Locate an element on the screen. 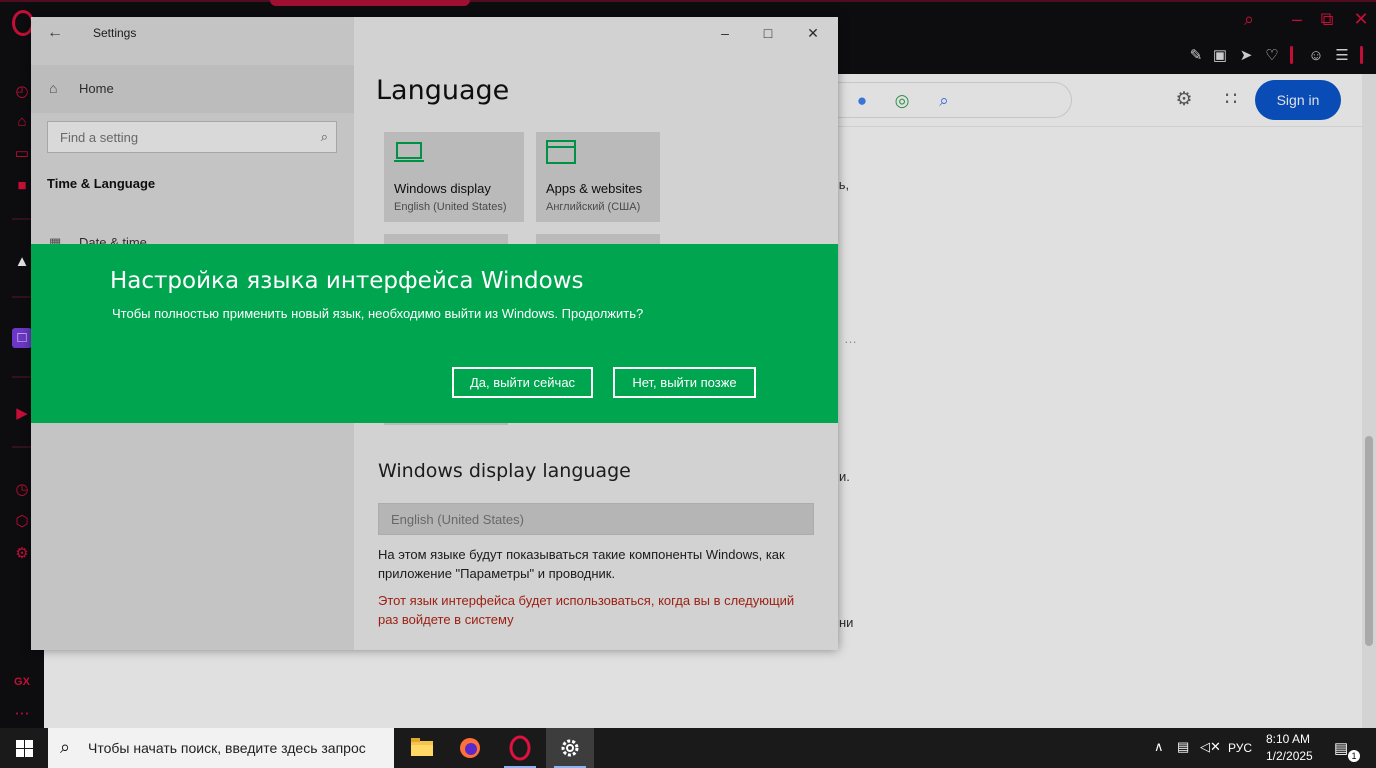 This screenshot has width=1376, height=768. search-icon: ⌕ is located at coordinates (65, 747).